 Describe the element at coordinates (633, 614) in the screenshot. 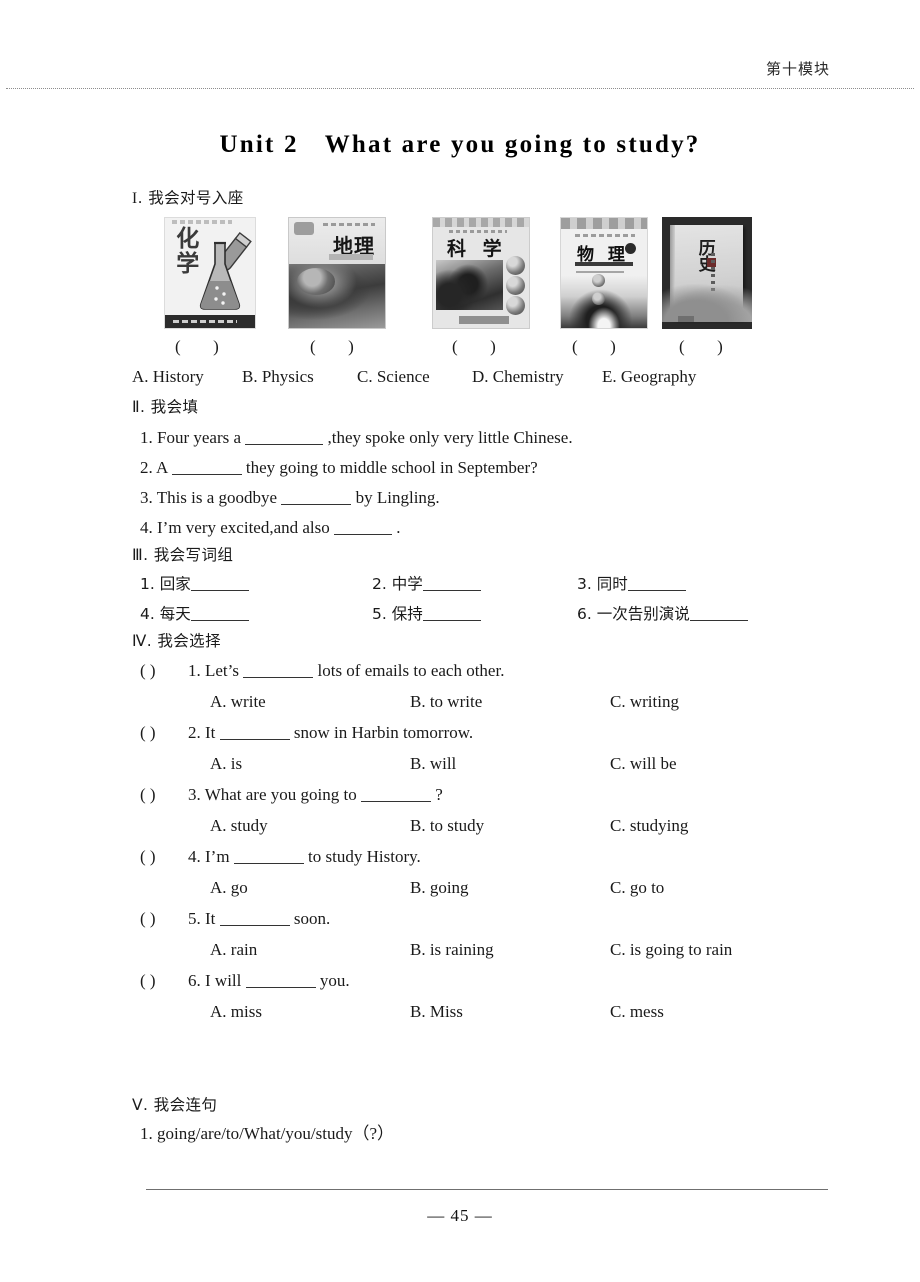

I see `phrase-label-6: 6. 一次告别演说` at that location.